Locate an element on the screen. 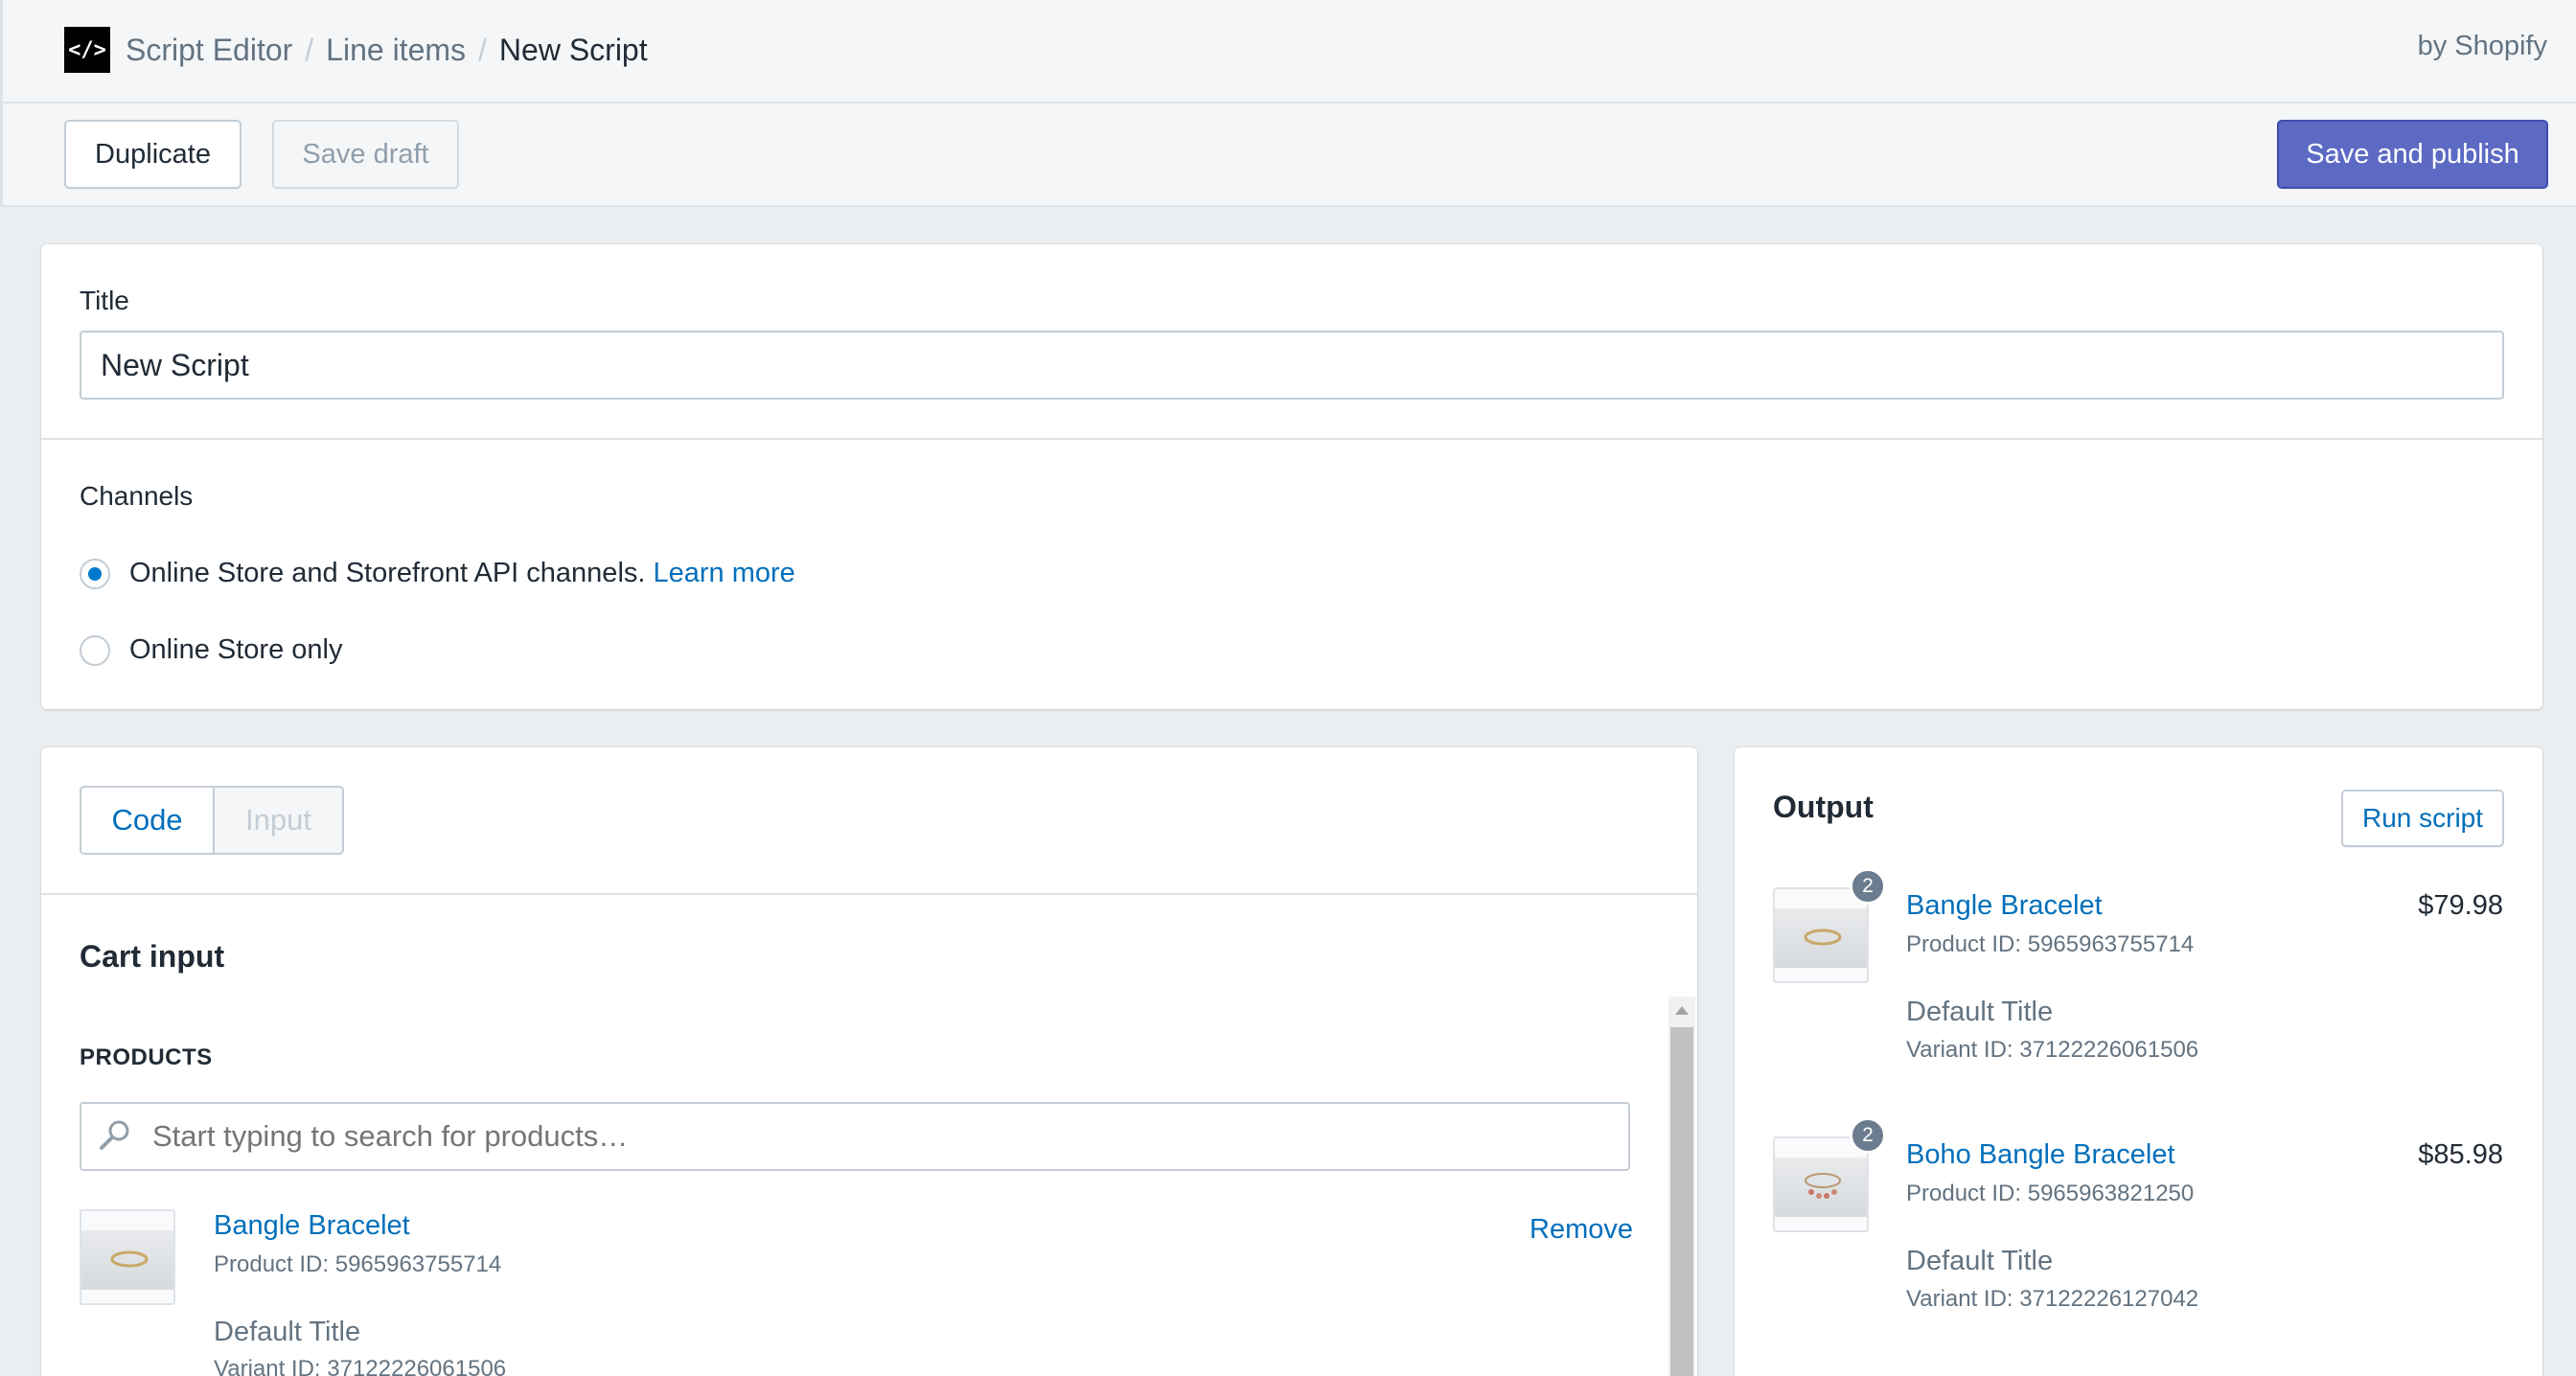 Image resolution: width=2576 pixels, height=1376 pixels. scrollbar-thumb is located at coordinates (1681, 1201).